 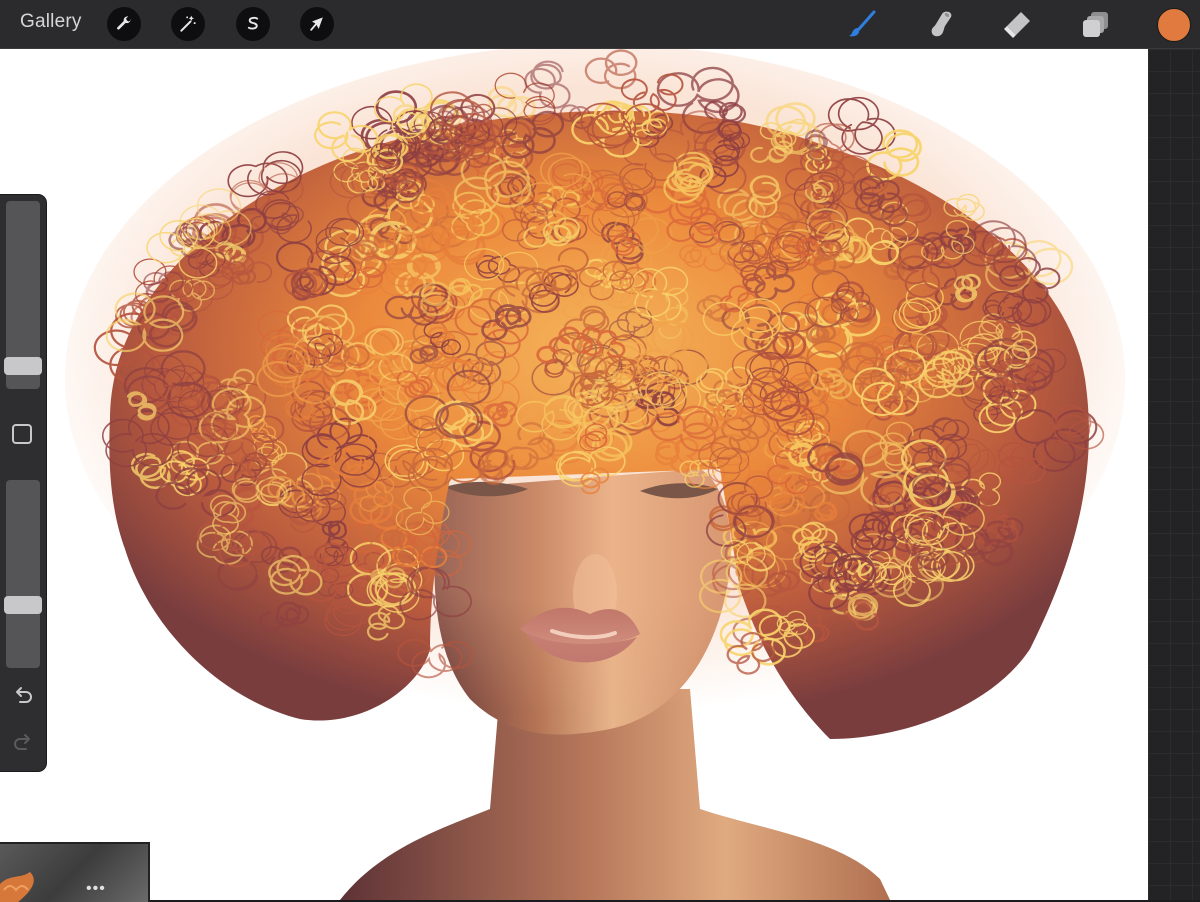 I want to click on adjustments-button, so click(x=188, y=24).